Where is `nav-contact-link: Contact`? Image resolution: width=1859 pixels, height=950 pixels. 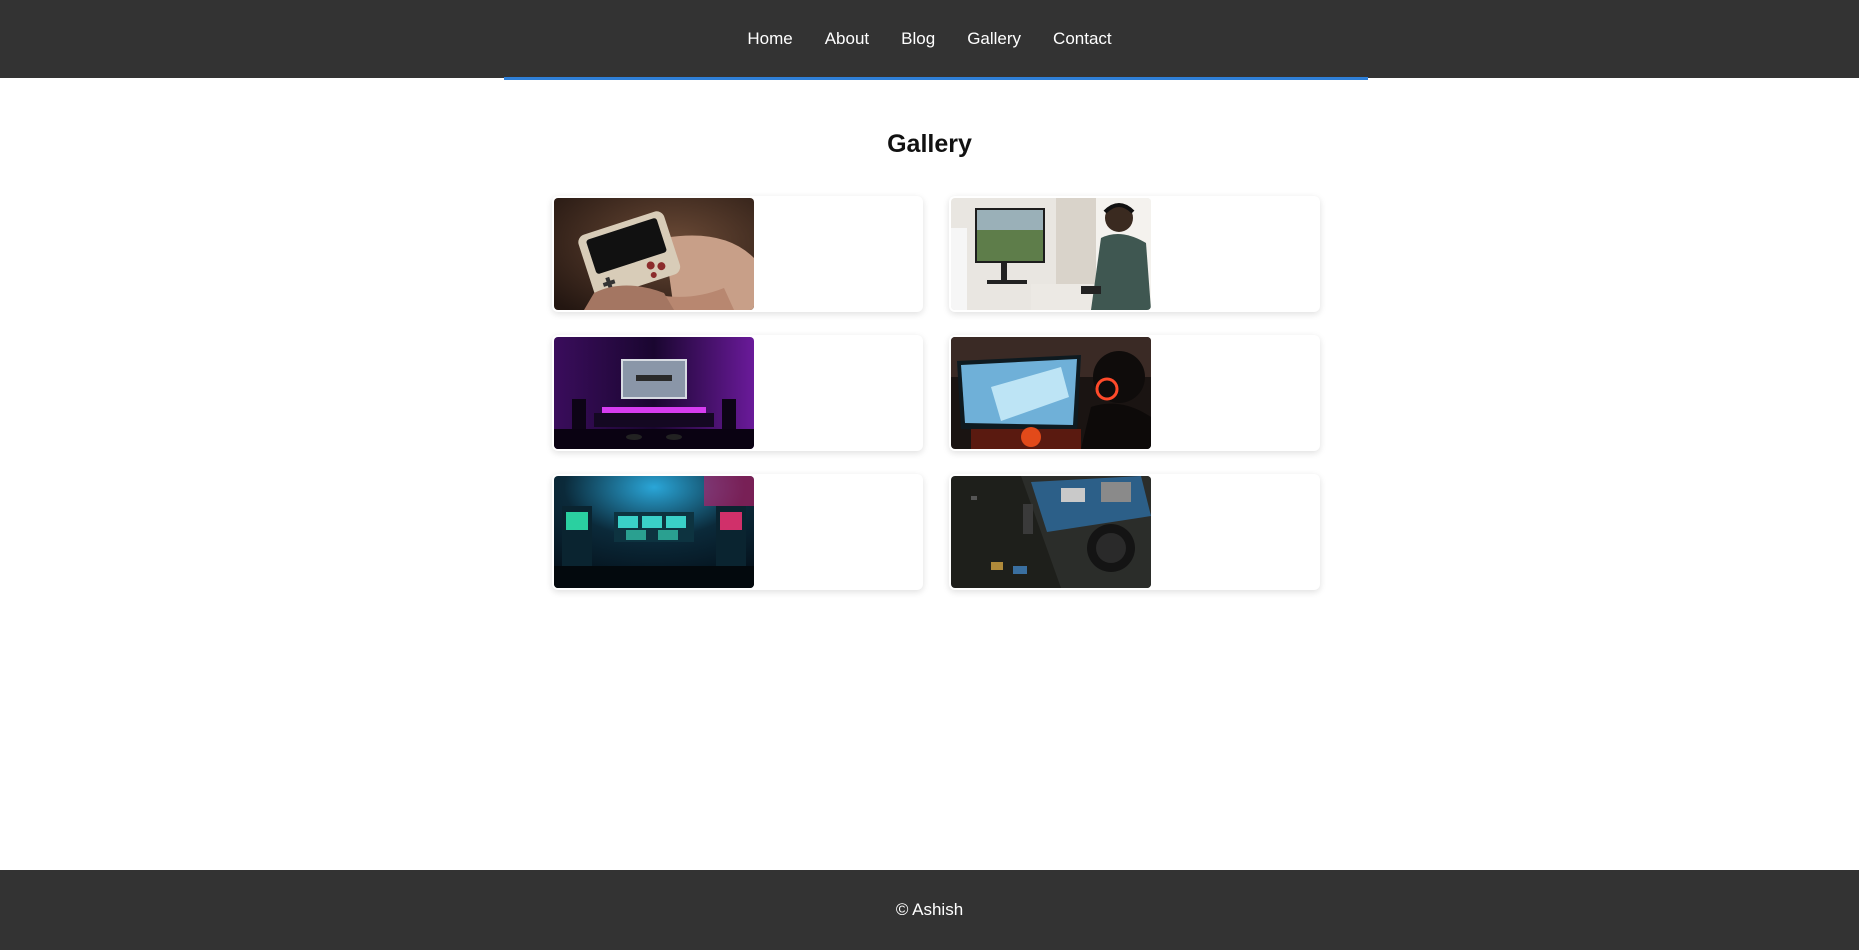 nav-contact-link: Contact is located at coordinates (1082, 39).